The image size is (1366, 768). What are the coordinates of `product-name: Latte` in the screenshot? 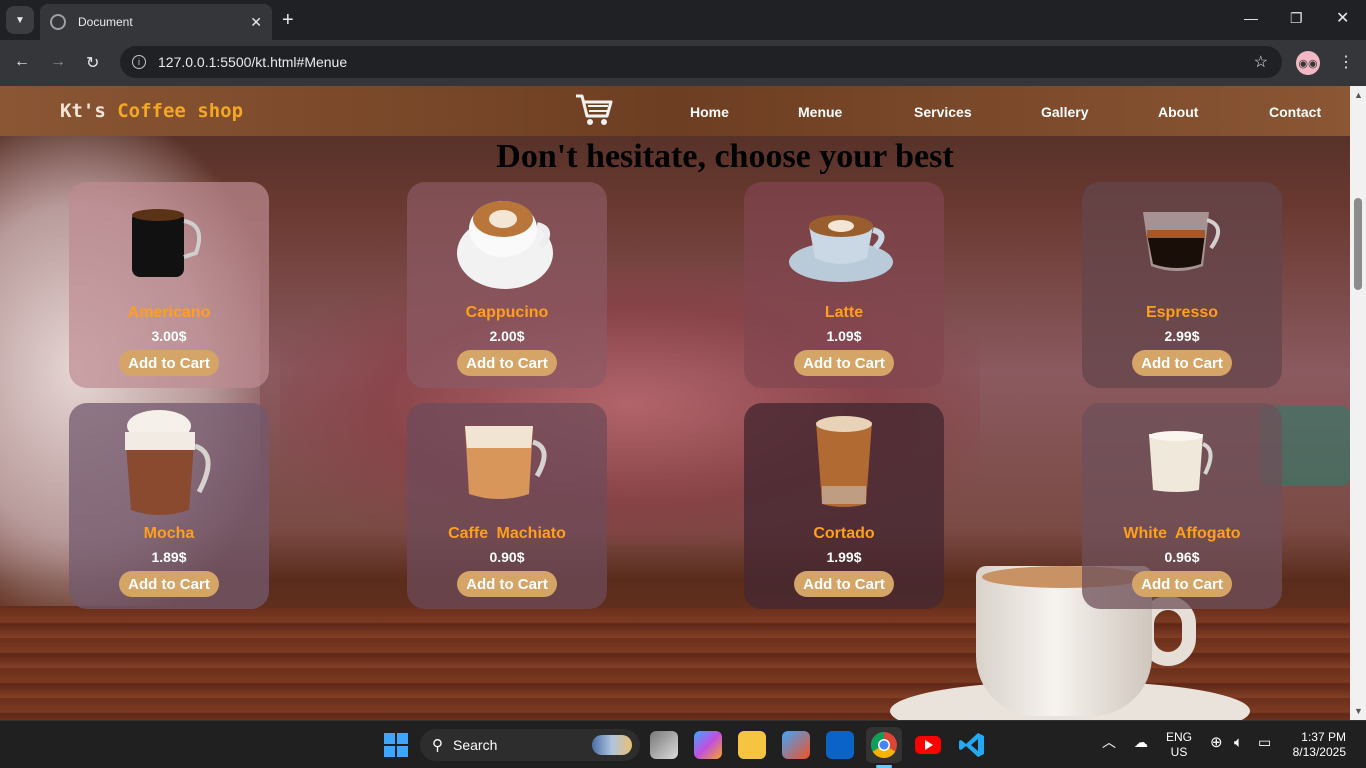 It's located at (844, 312).